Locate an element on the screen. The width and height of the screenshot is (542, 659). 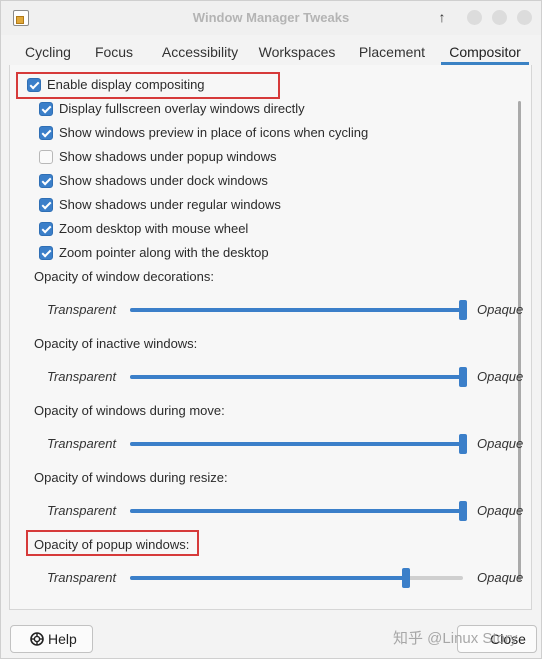
lifebuoy-icon is located at coordinates (37, 639).